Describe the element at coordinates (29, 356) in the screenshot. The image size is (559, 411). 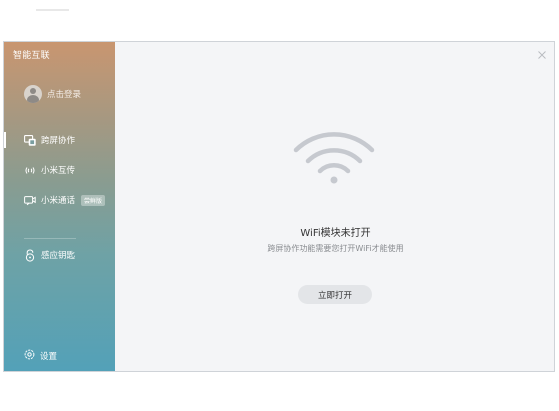
I see `gear-icon` at that location.